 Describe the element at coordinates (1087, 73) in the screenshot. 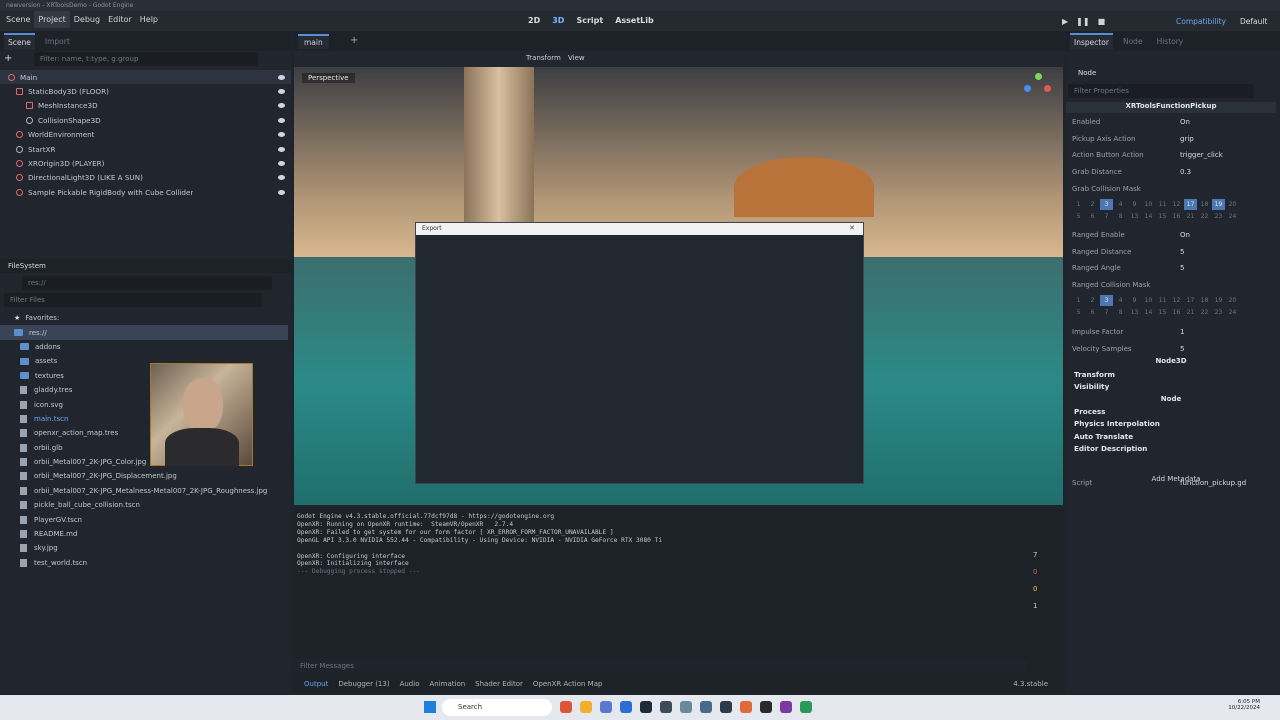

I see `inspected-node: Node` at that location.